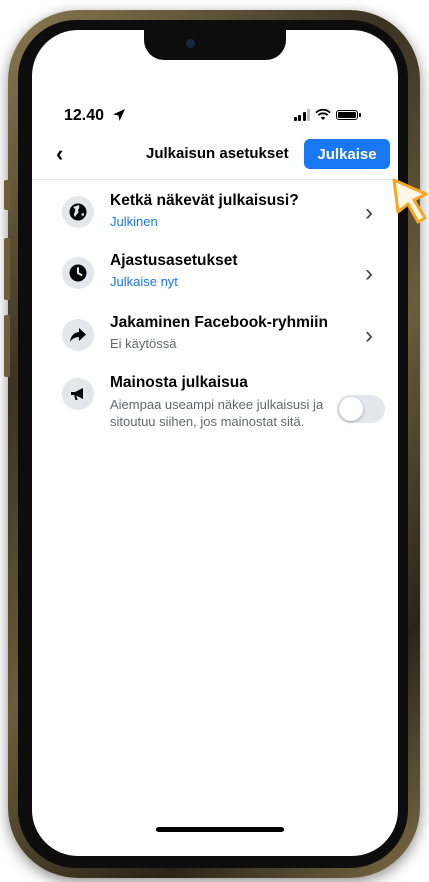  I want to click on setting-audience: Ketkä näkevät julkaisusi? Julkinen ›, so click(215, 215).